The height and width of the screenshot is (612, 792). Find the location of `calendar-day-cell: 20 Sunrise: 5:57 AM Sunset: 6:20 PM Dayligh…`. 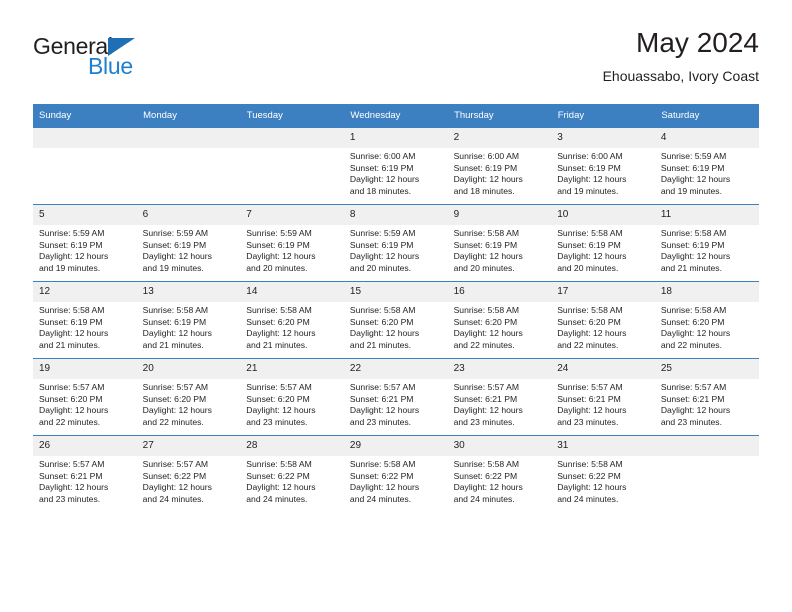

calendar-day-cell: 20 Sunrise: 5:57 AM Sunset: 6:20 PM Dayligh… is located at coordinates (188, 397).